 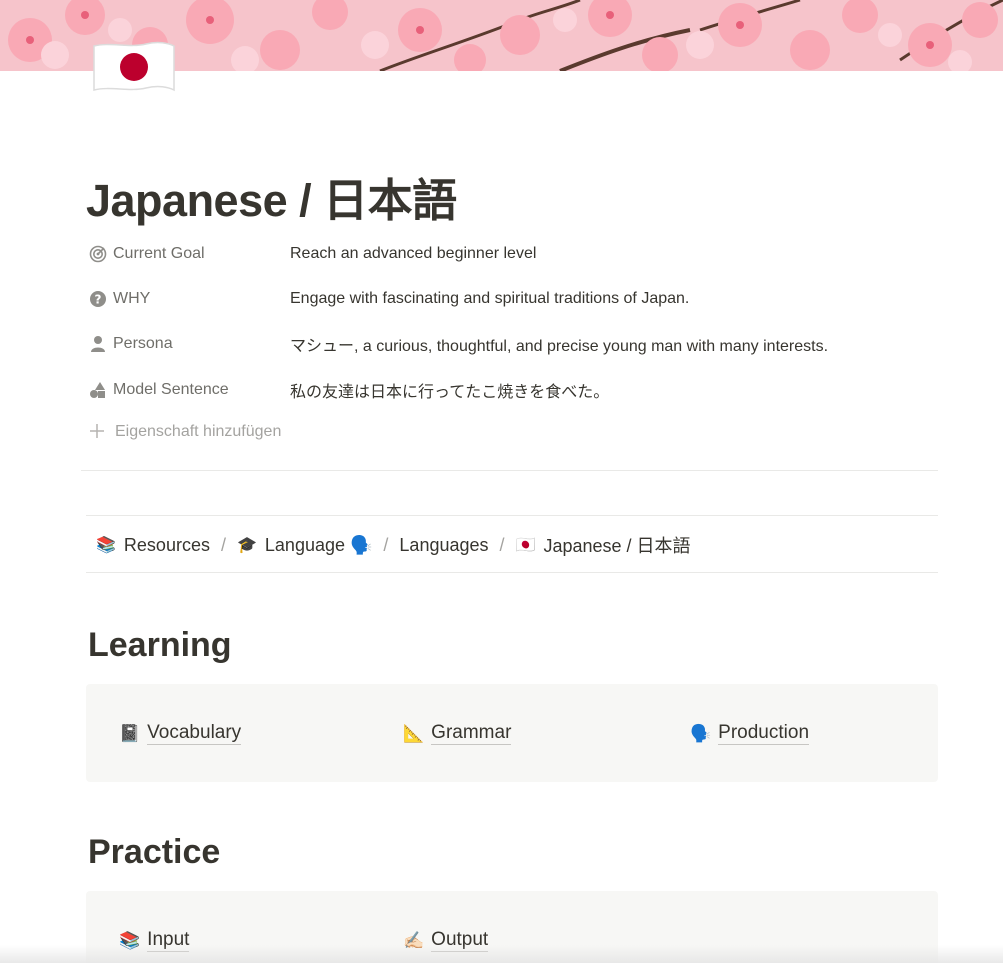 What do you see at coordinates (106, 545) in the screenshot?
I see `books-icon: 📚` at bounding box center [106, 545].